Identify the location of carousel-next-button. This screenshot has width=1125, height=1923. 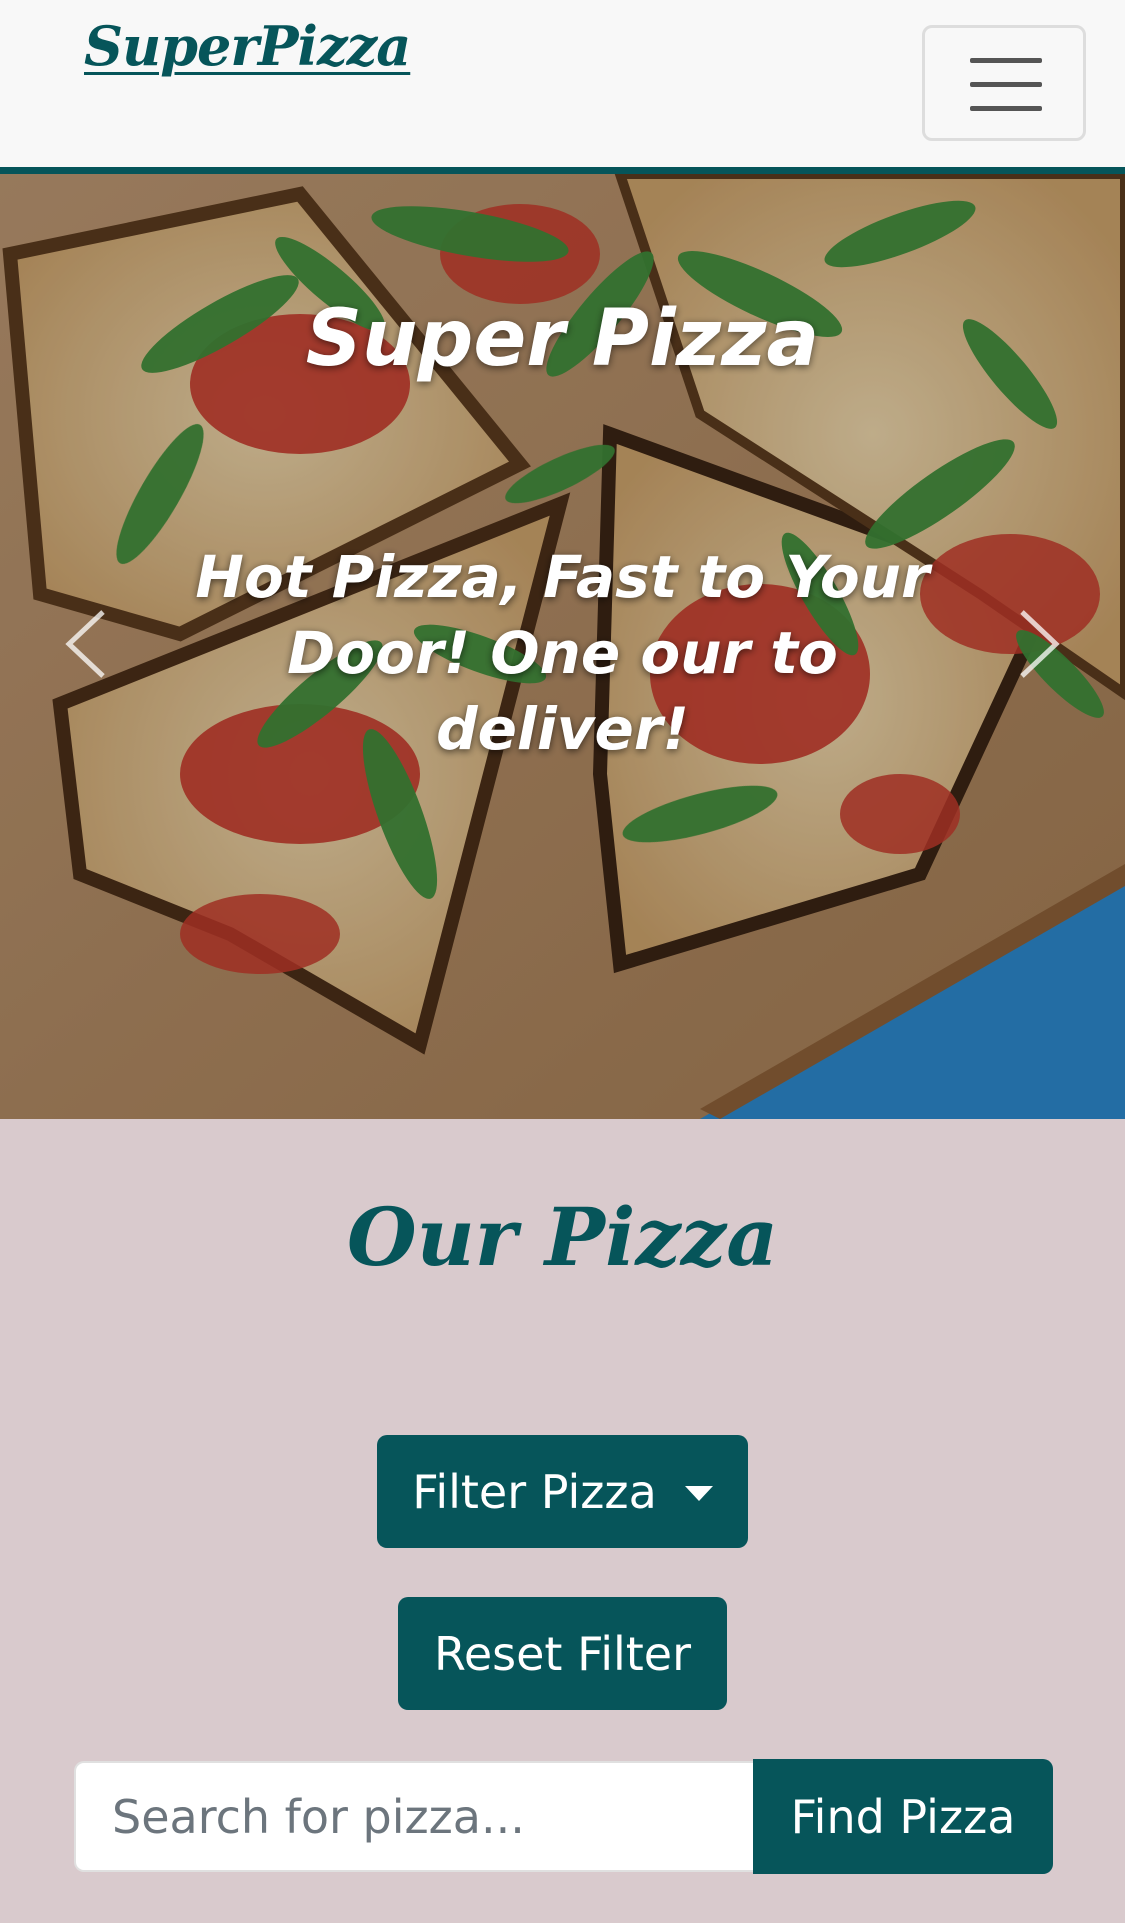
(1040, 644).